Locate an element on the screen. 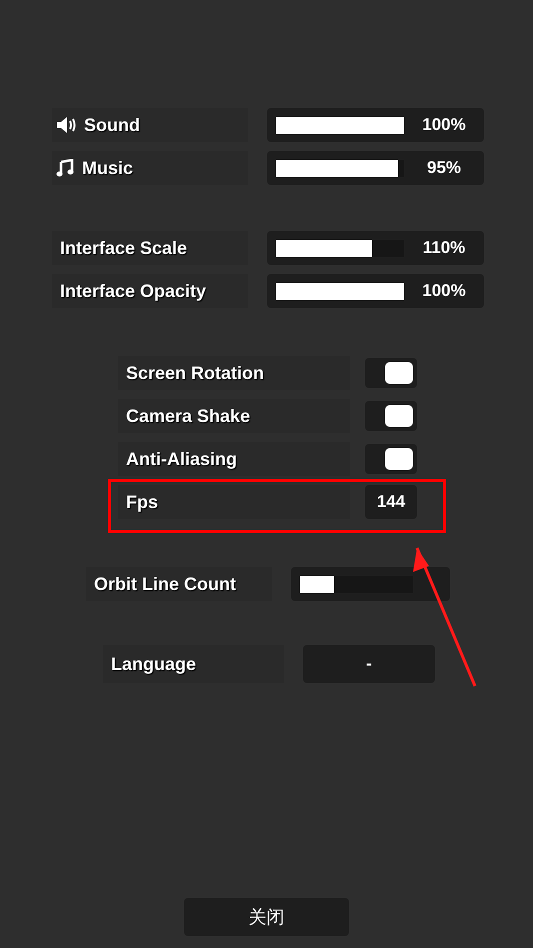 Image resolution: width=533 pixels, height=948 pixels. close-button: 关闭 is located at coordinates (266, 917).